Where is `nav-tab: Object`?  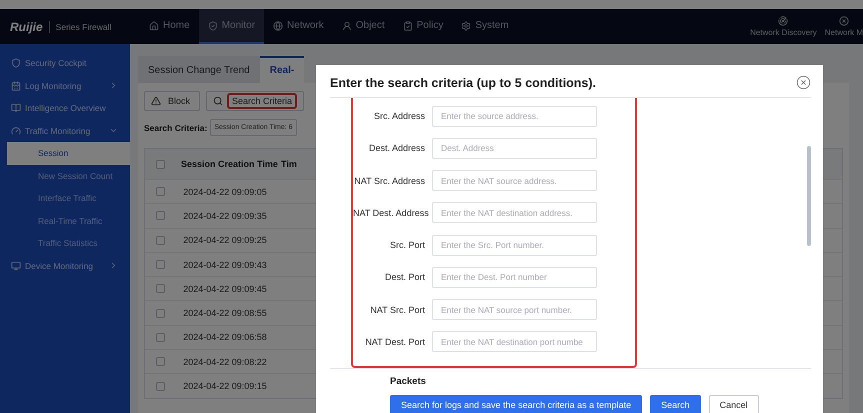 nav-tab: Object is located at coordinates (363, 26).